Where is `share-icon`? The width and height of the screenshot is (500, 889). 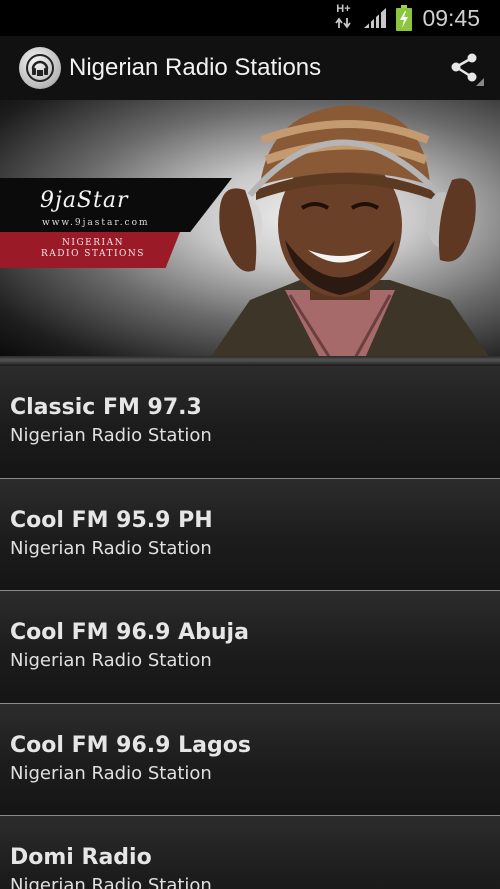
share-icon is located at coordinates (467, 69).